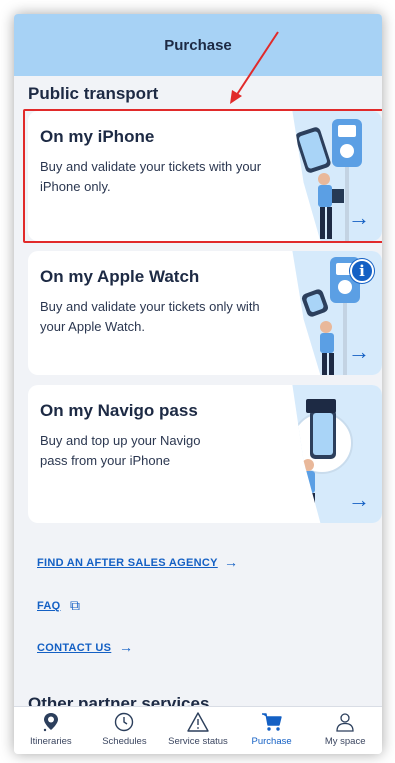 This screenshot has height=763, width=395. I want to click on link-faq: FAQ, so click(49, 606).